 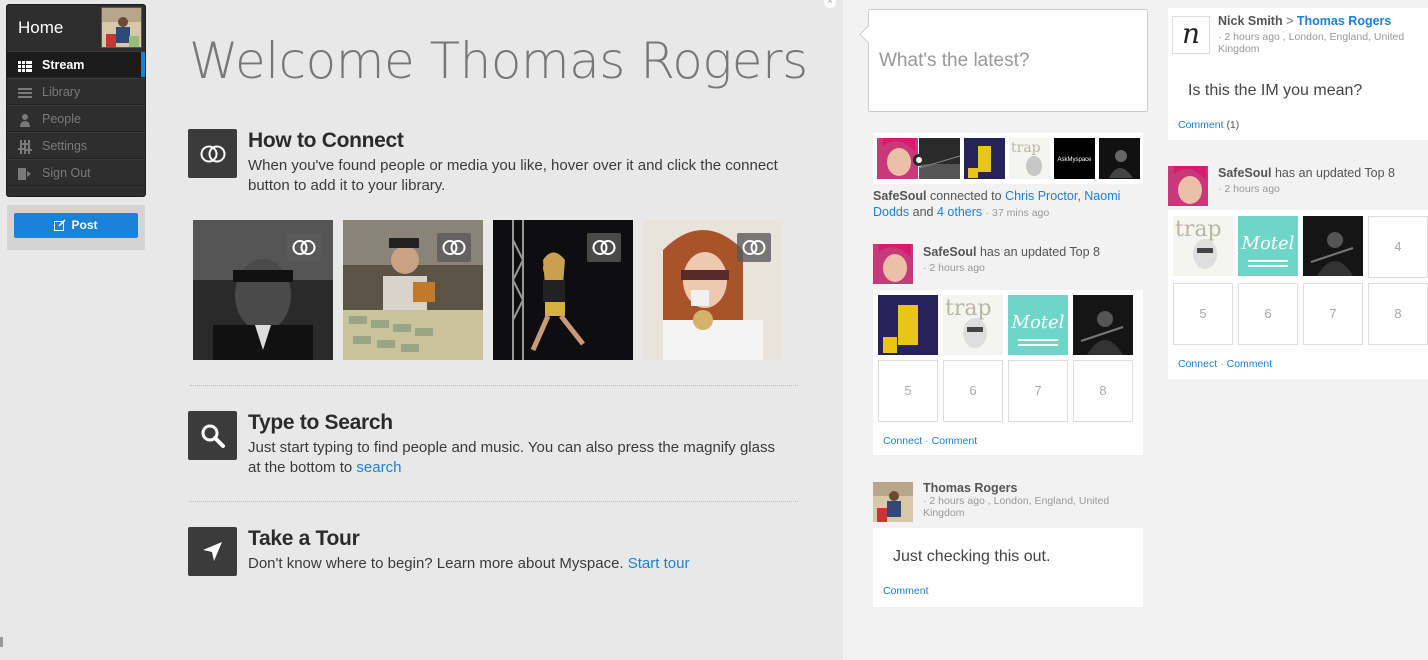 What do you see at coordinates (919, 160) in the screenshot?
I see `connection-counter-dot` at bounding box center [919, 160].